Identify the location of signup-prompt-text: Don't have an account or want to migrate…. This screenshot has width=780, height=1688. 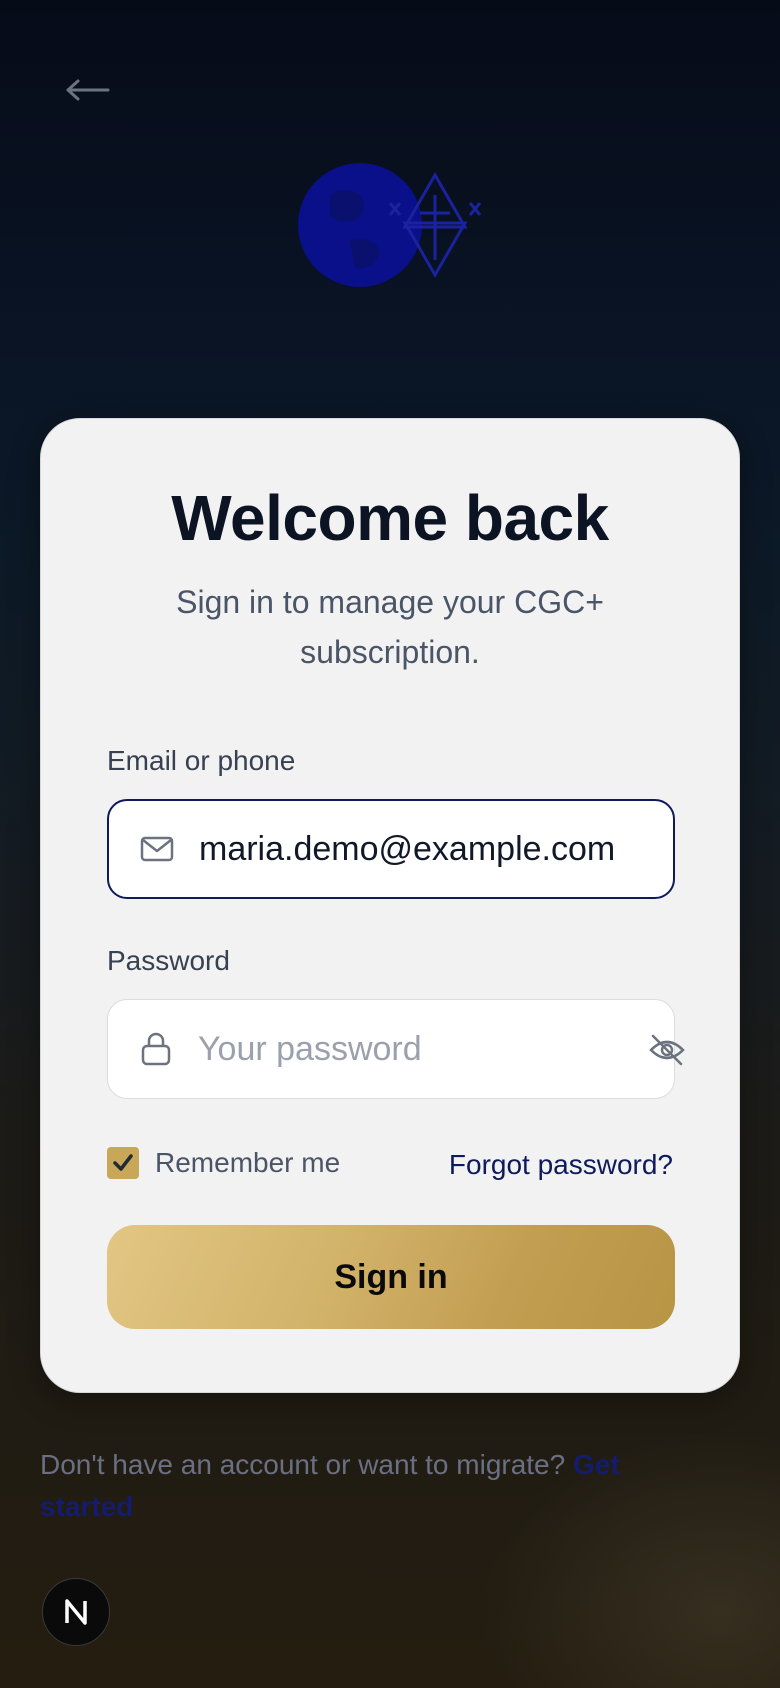
(303, 1464).